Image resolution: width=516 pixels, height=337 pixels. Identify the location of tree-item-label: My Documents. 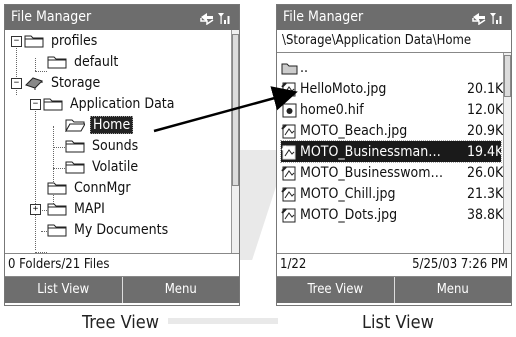
(121, 229).